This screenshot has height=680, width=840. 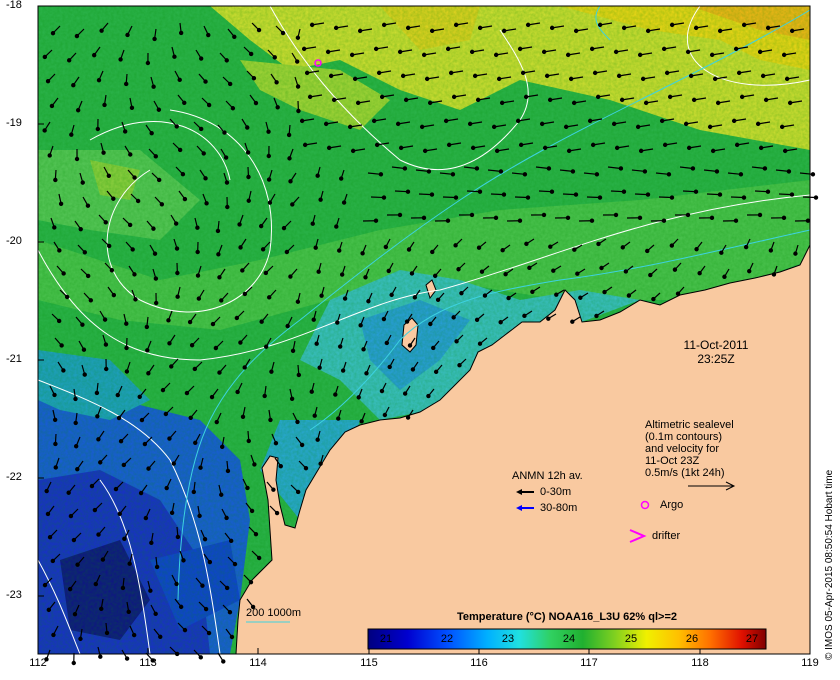 I want to click on lat-tick: -23, so click(x=14, y=595).